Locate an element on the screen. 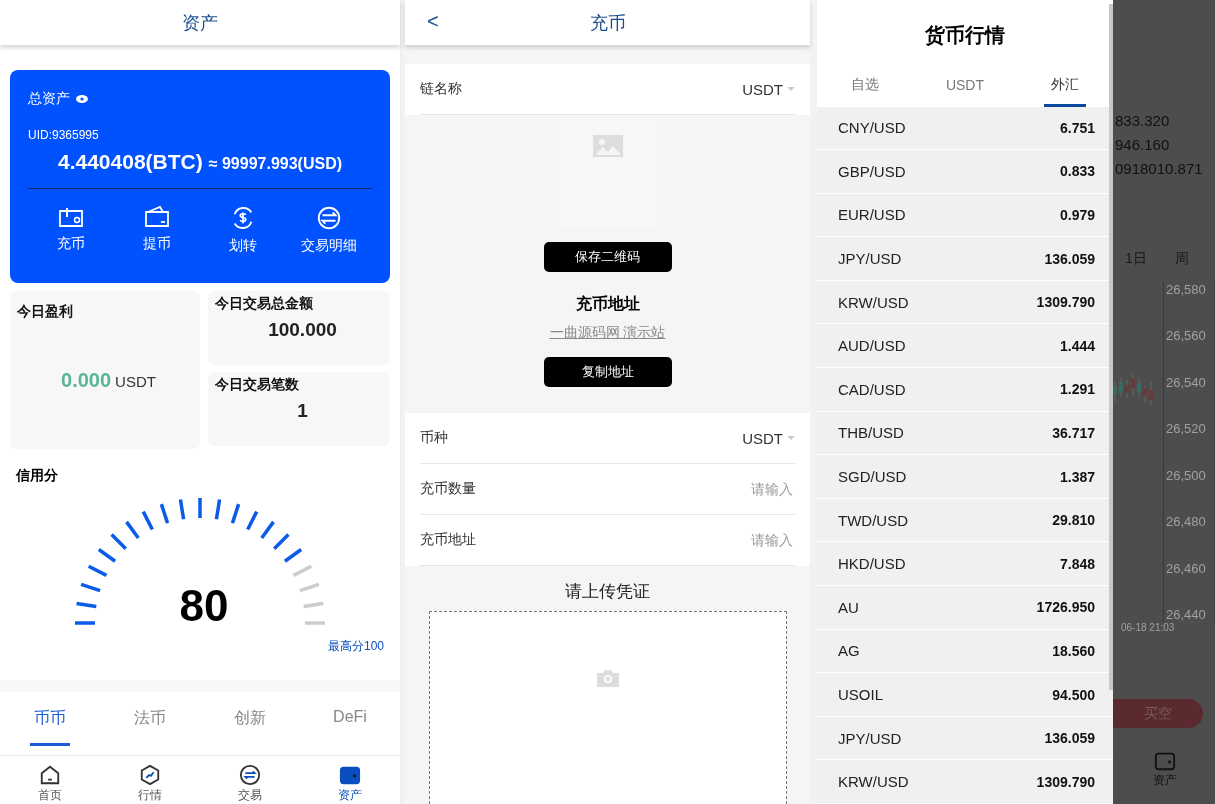  quote-price: 0.979 is located at coordinates (1077, 215).